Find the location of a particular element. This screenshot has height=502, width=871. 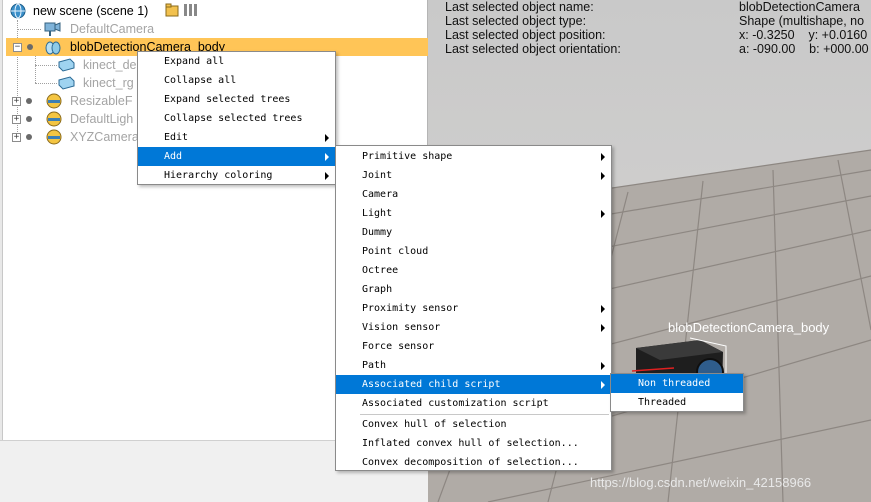

menu-item-light: Light is located at coordinates (473, 213).